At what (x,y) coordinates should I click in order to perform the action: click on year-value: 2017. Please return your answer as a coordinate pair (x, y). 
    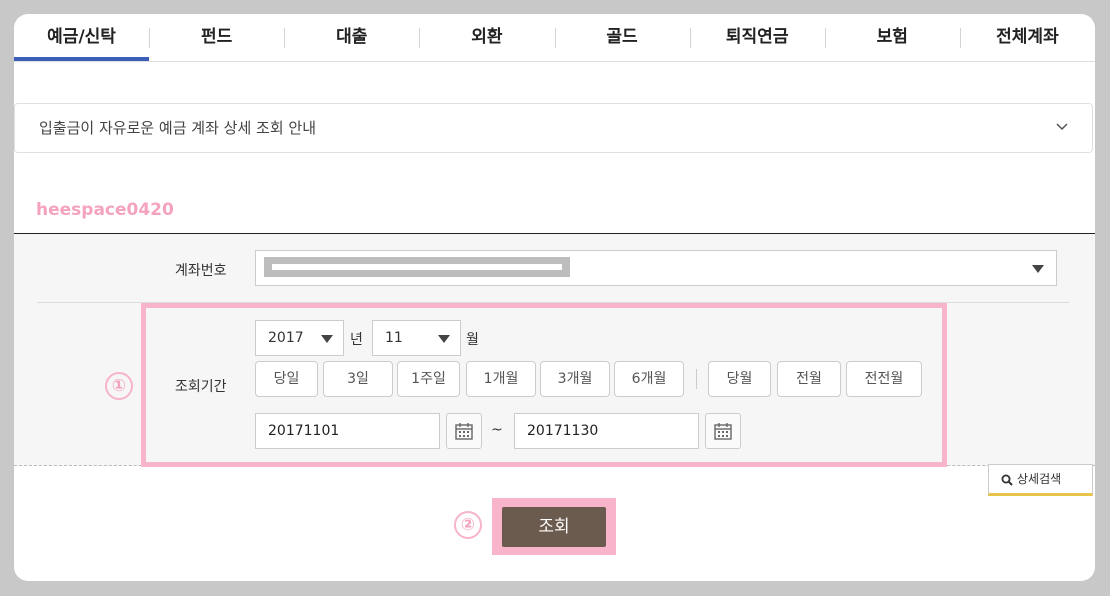
    Looking at the image, I should click on (286, 338).